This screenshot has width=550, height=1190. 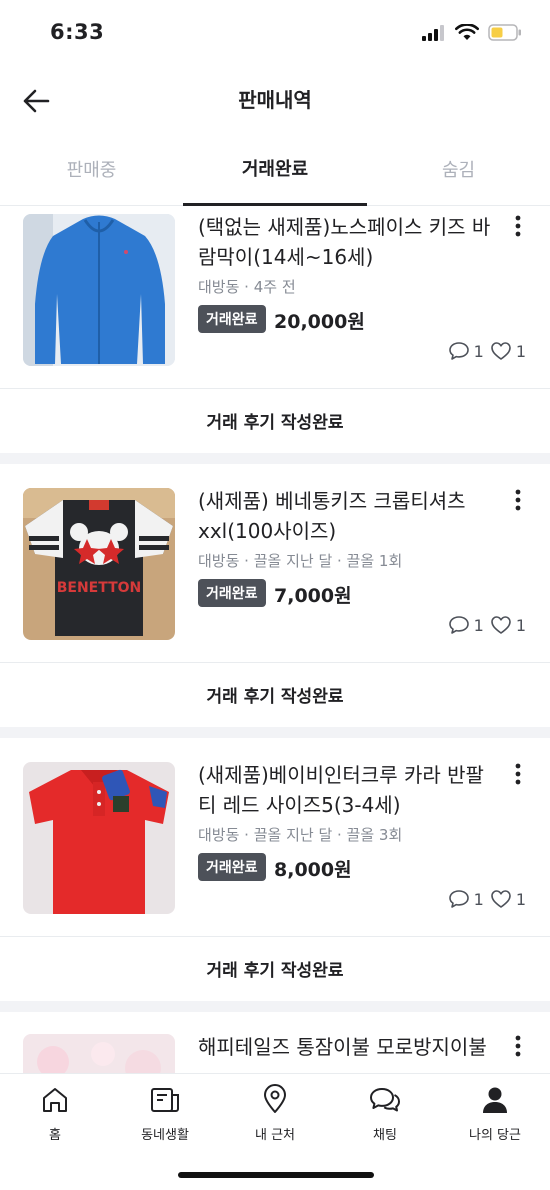 I want to click on red-polo-image, so click(x=99, y=838).